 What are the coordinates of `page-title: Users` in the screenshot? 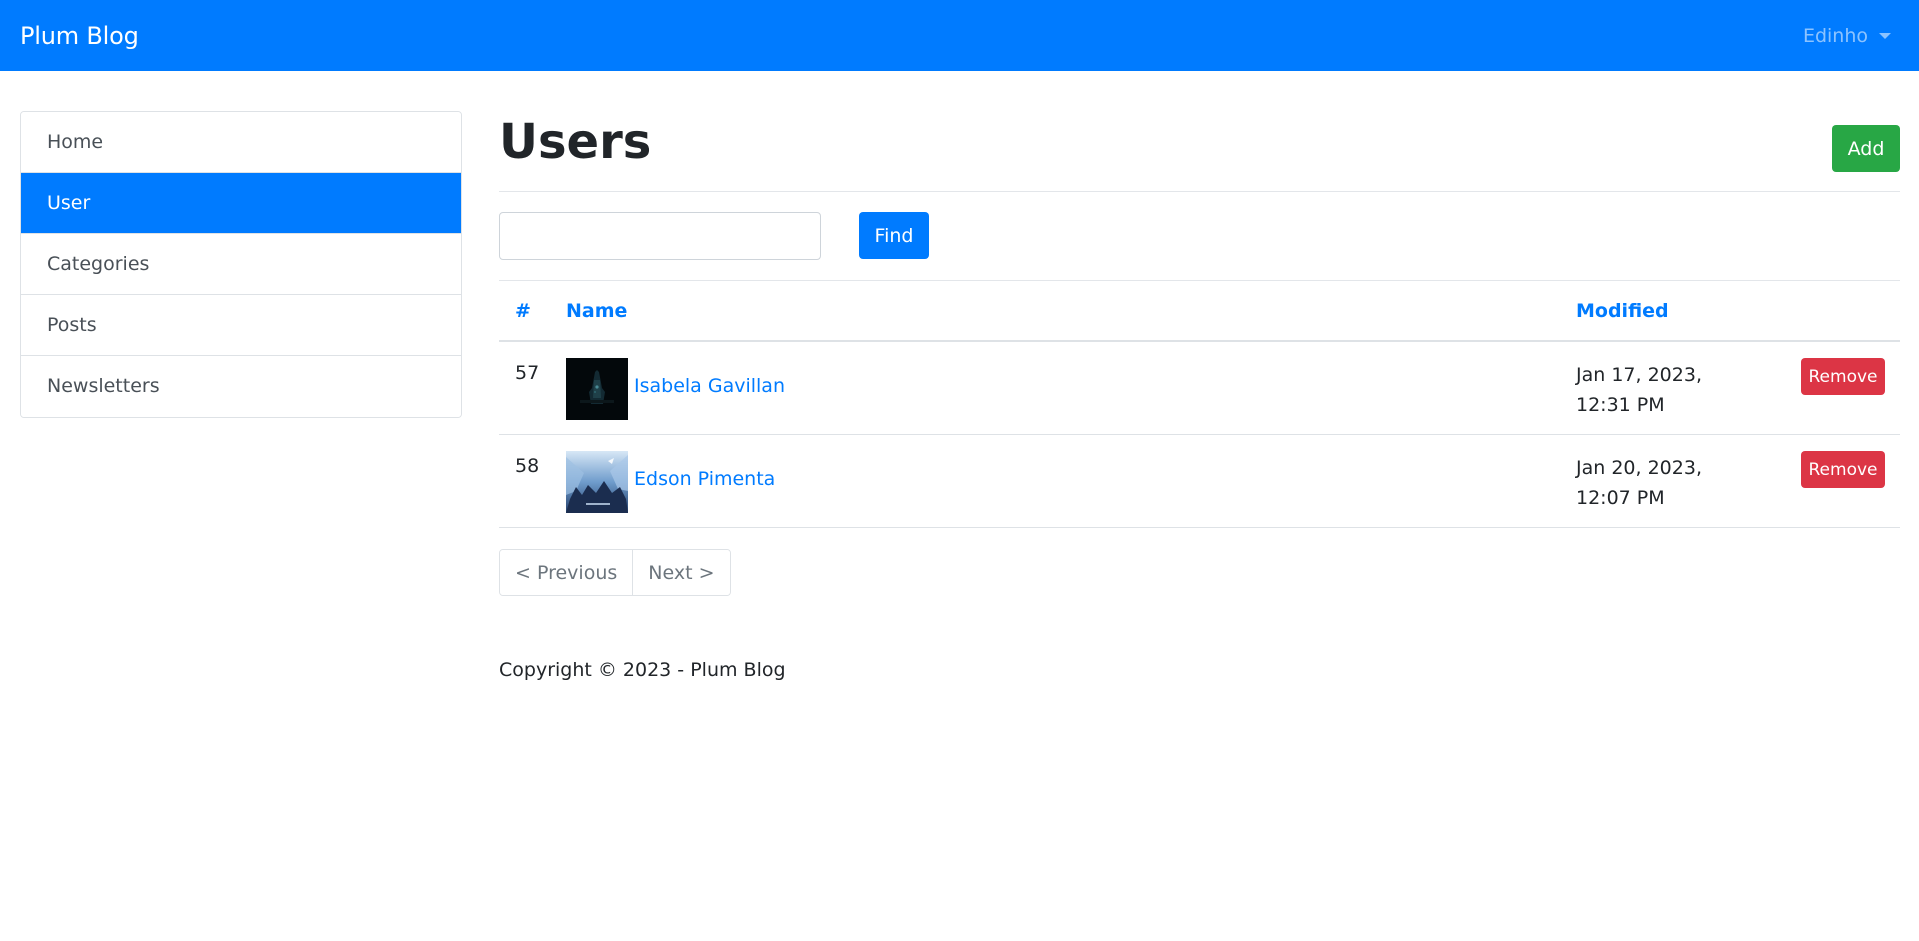 It's located at (575, 142).